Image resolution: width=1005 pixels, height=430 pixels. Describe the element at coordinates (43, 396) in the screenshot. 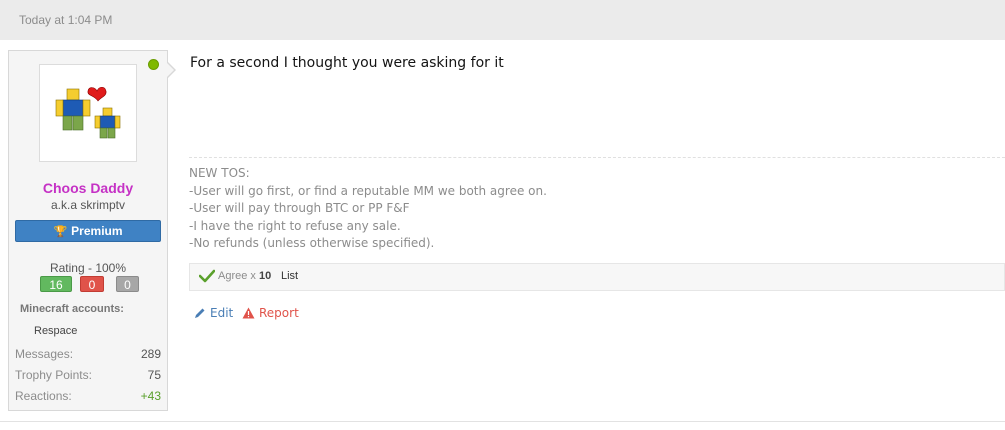

I see `stat-label: Reactions:` at that location.